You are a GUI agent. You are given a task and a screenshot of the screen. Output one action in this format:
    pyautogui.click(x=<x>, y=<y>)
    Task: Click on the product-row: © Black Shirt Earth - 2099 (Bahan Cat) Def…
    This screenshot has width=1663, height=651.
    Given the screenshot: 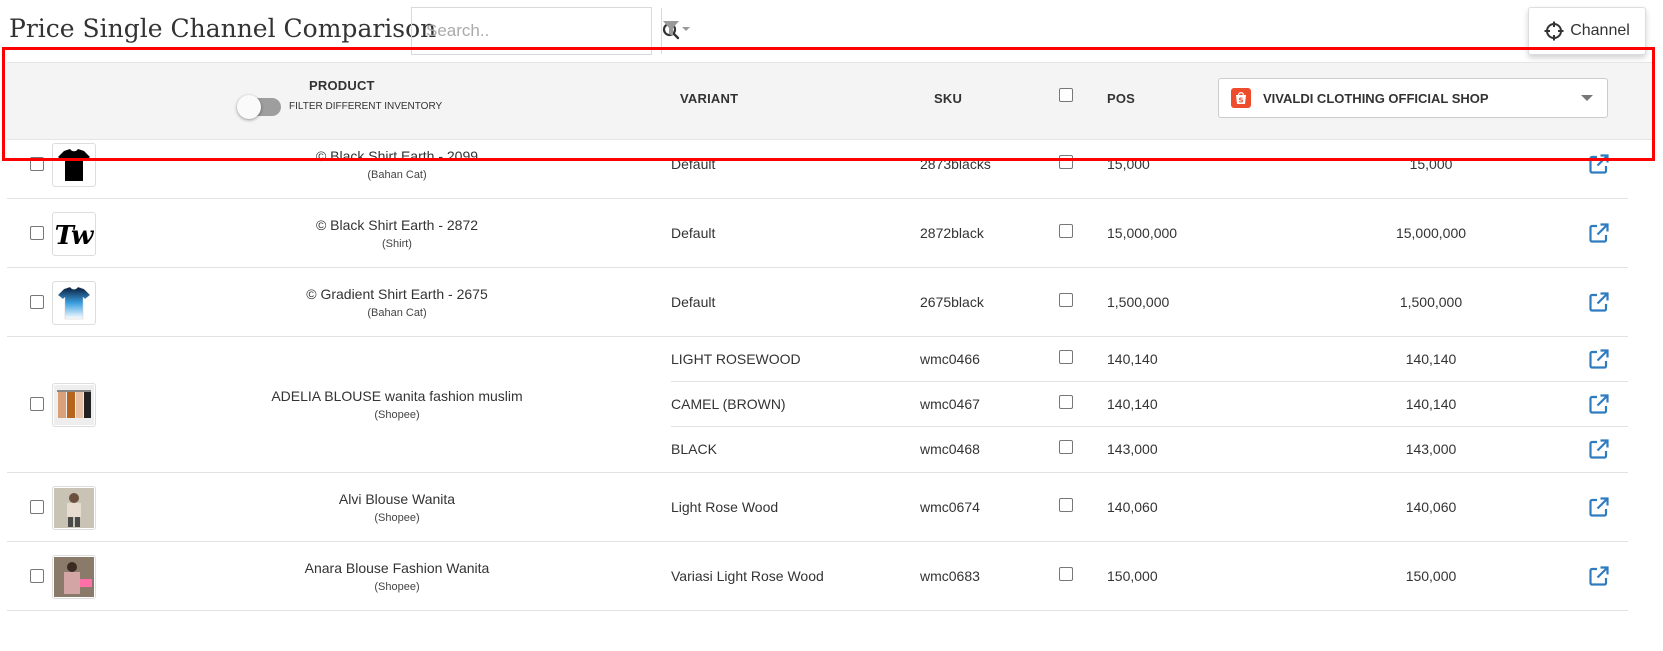 What is the action you would take?
    pyautogui.click(x=817, y=164)
    